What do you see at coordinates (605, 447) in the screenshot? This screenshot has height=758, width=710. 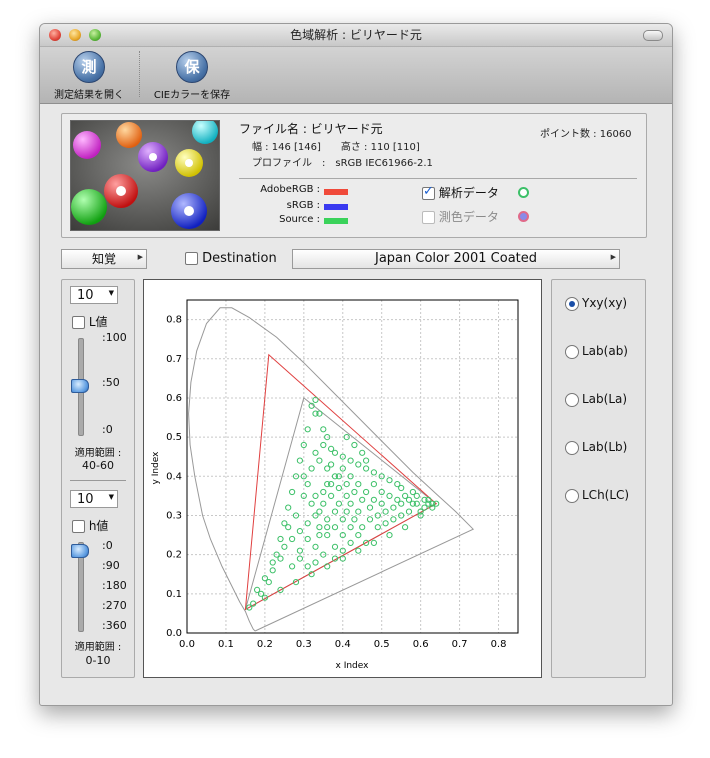 I see `radio-lab-lb-label: Lab(Lb)` at bounding box center [605, 447].